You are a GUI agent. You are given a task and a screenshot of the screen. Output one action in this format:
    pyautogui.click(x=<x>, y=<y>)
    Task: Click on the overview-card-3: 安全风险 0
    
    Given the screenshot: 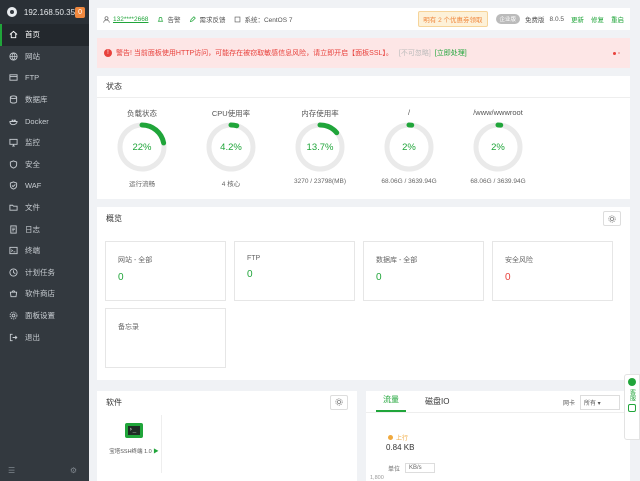 What is the action you would take?
    pyautogui.click(x=552, y=271)
    